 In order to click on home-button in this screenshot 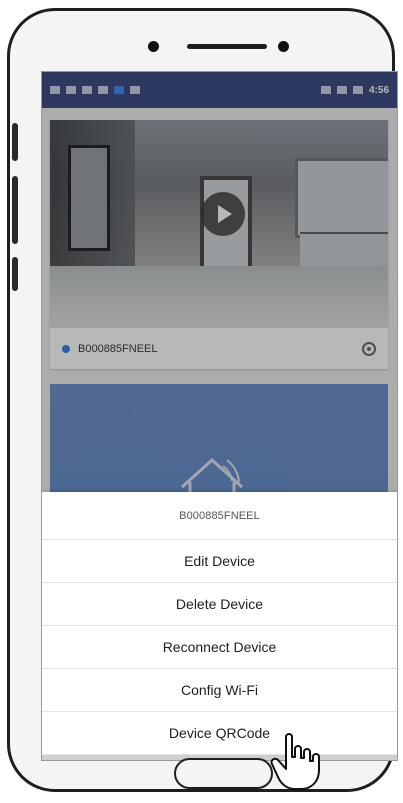, I will do `click(223, 773)`.